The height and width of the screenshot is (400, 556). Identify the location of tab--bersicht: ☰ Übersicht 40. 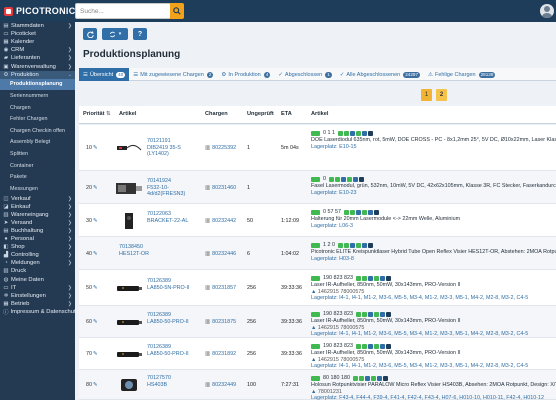
(104, 74).